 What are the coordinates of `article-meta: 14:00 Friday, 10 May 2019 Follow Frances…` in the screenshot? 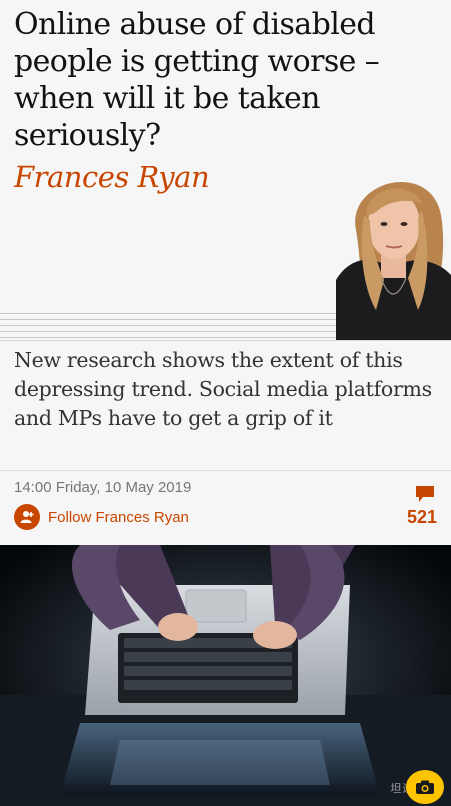 It's located at (225, 508).